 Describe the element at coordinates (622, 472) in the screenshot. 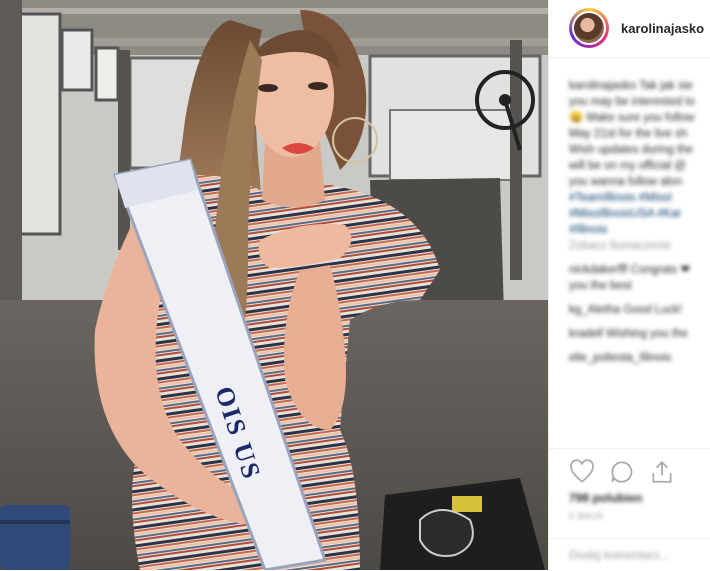

I see `comment-icon` at that location.